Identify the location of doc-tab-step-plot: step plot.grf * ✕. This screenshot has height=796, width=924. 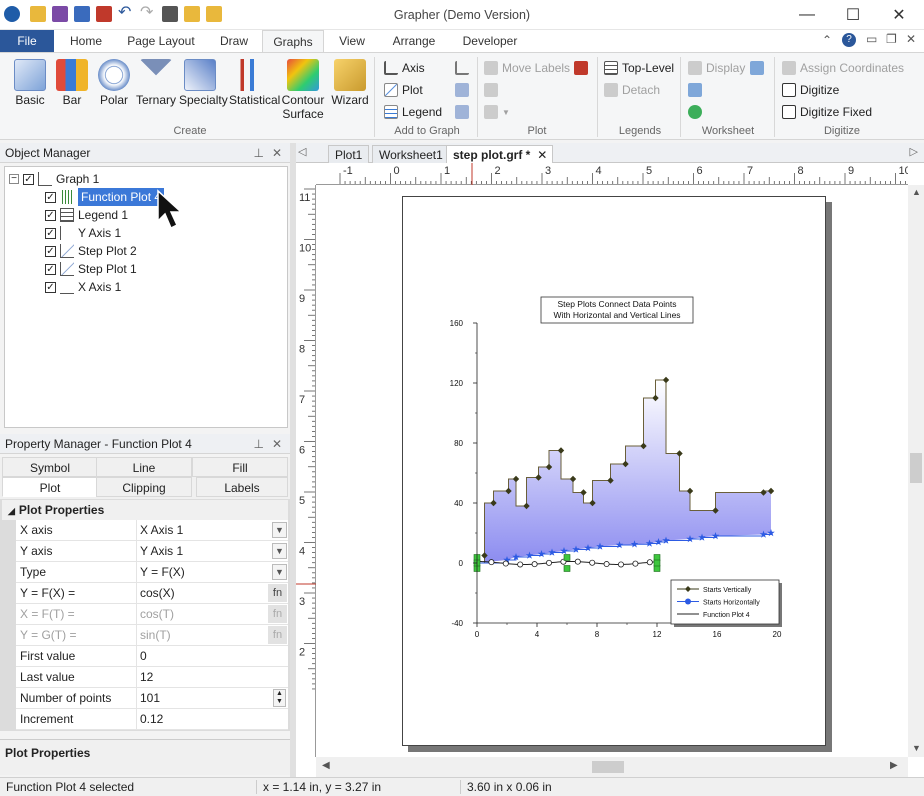
(500, 154).